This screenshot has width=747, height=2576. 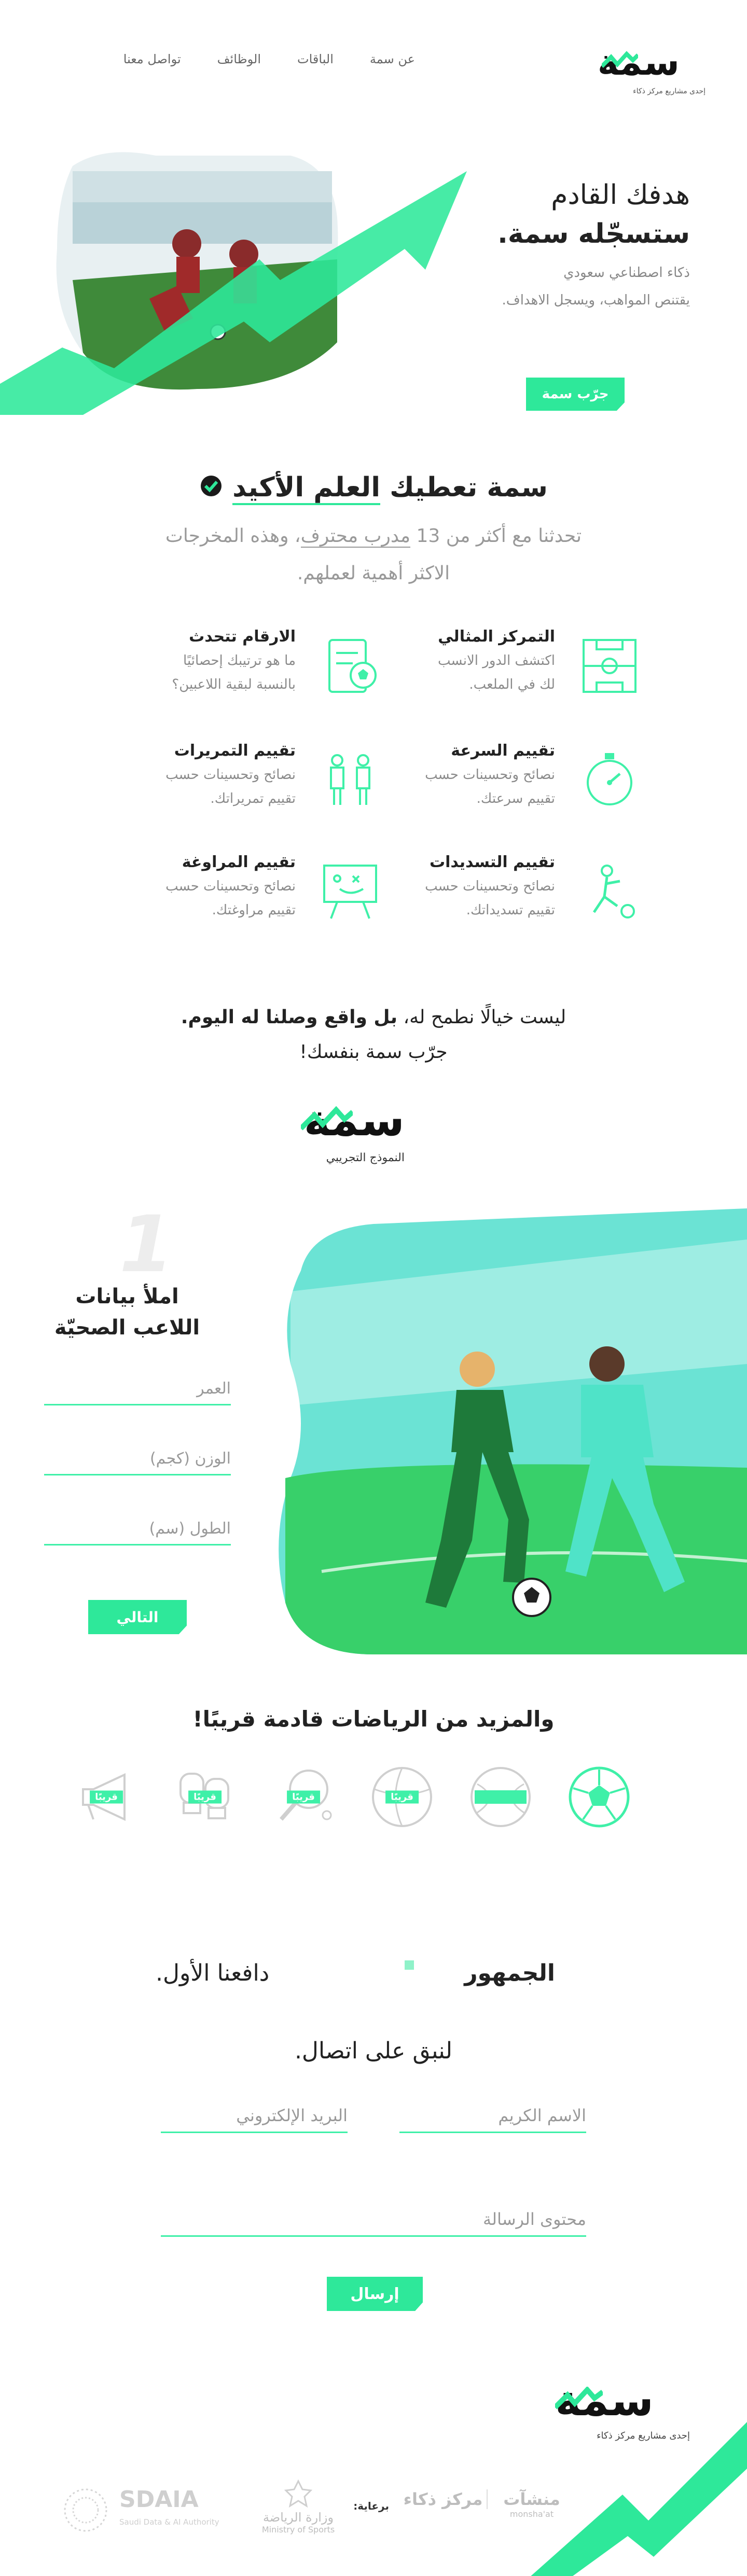 I want to click on feature-desc-line2: بالنسبة لبقية اللاعبين؟, so click(x=234, y=684).